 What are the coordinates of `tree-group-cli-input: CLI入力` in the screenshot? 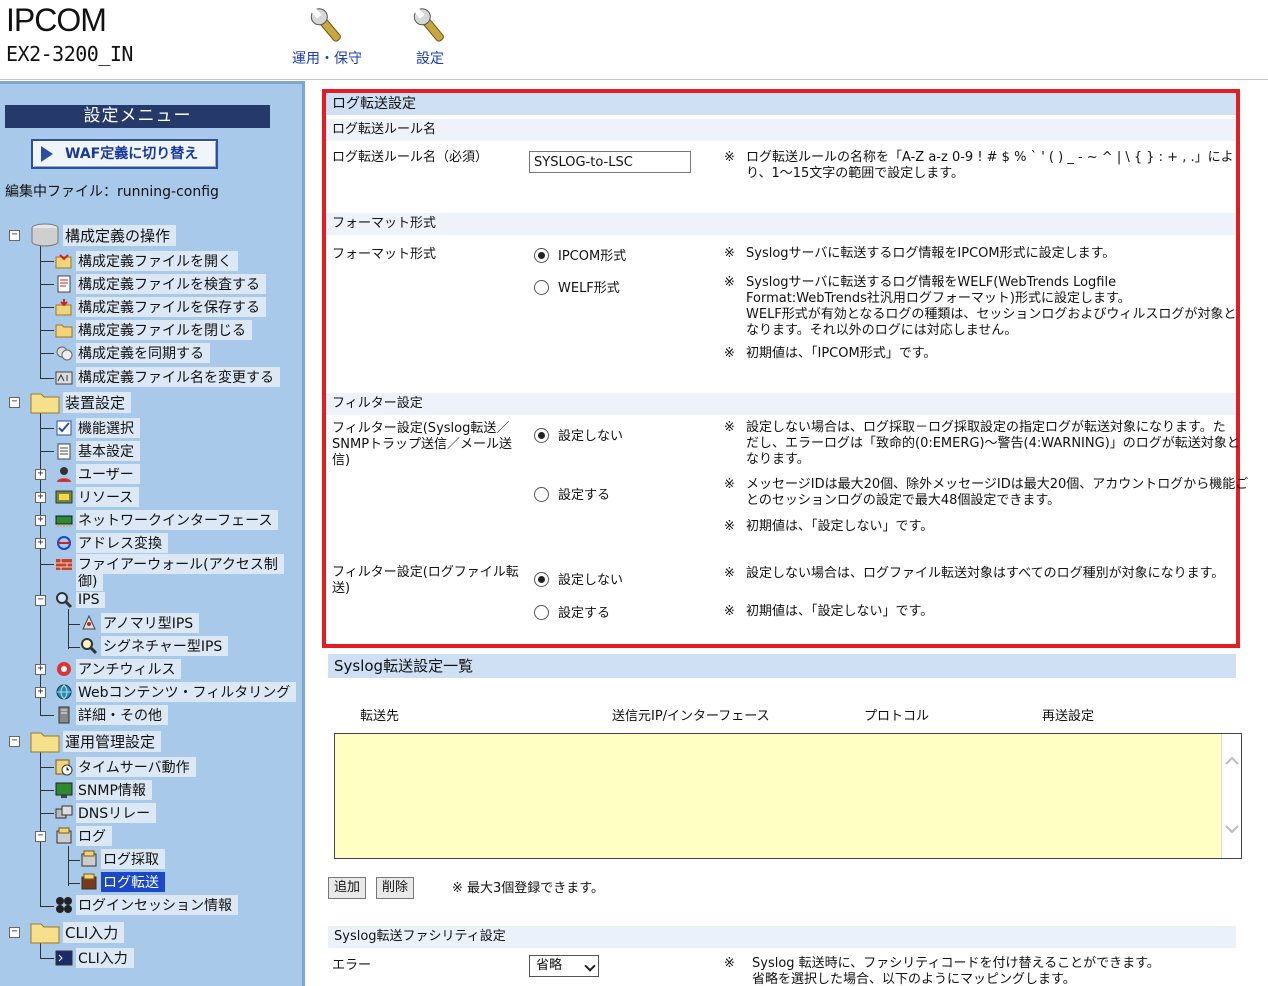 It's located at (77, 932).